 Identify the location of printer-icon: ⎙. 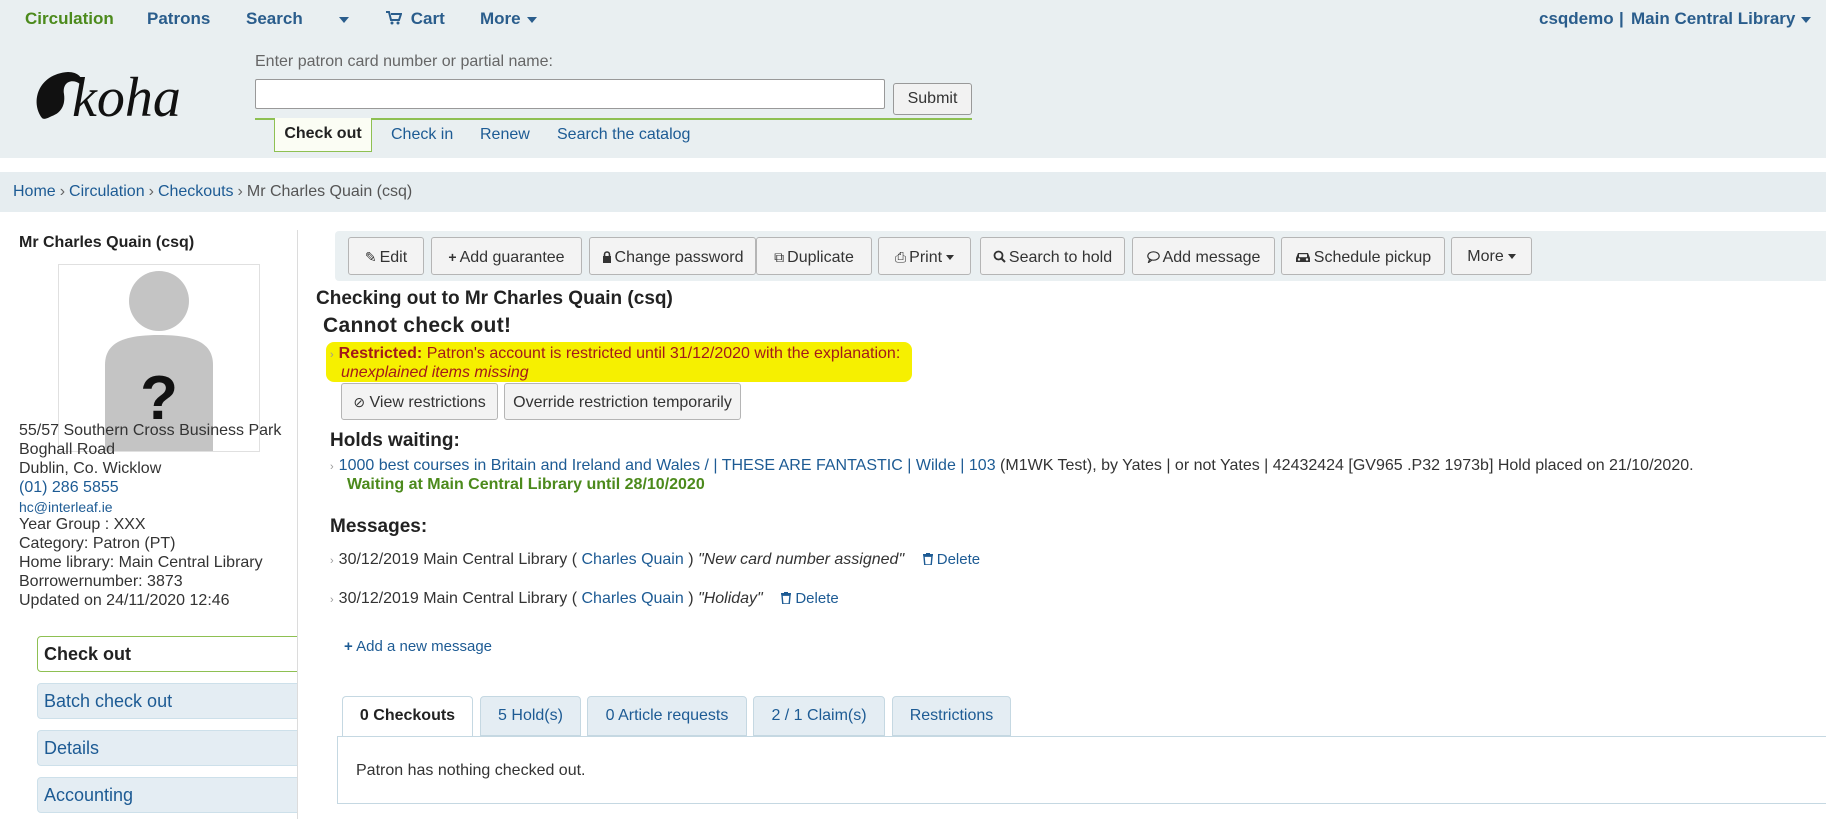
(900, 257).